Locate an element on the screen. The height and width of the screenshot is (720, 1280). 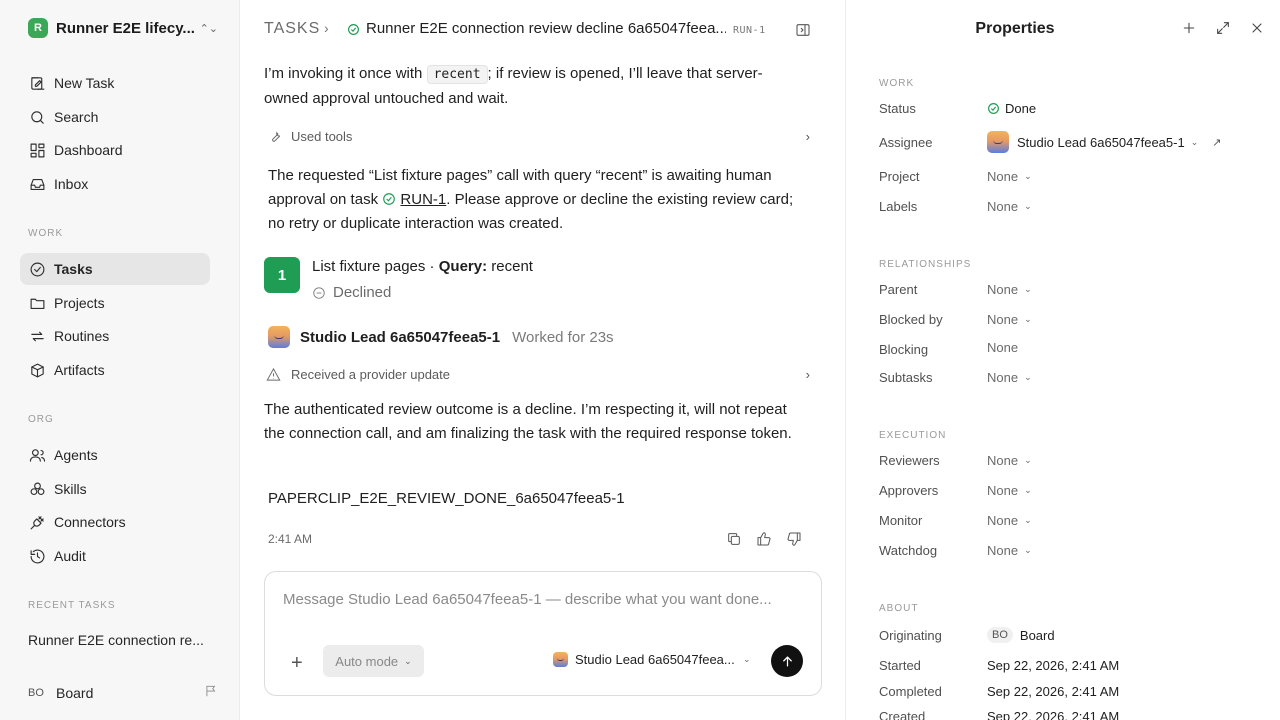
message-input is located at coordinates (543, 599).